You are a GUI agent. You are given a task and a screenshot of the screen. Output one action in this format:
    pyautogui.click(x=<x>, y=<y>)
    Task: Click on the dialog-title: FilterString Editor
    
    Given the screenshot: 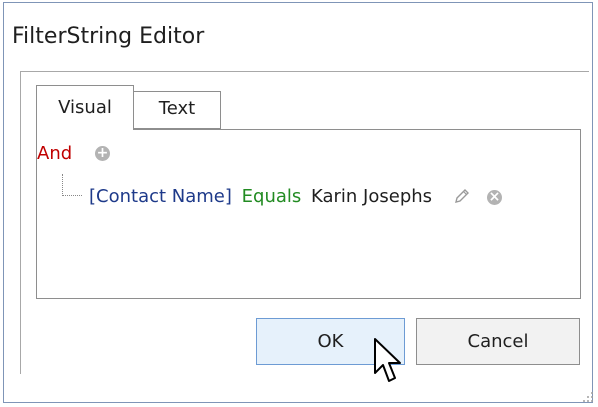 What is the action you would take?
    pyautogui.click(x=108, y=36)
    